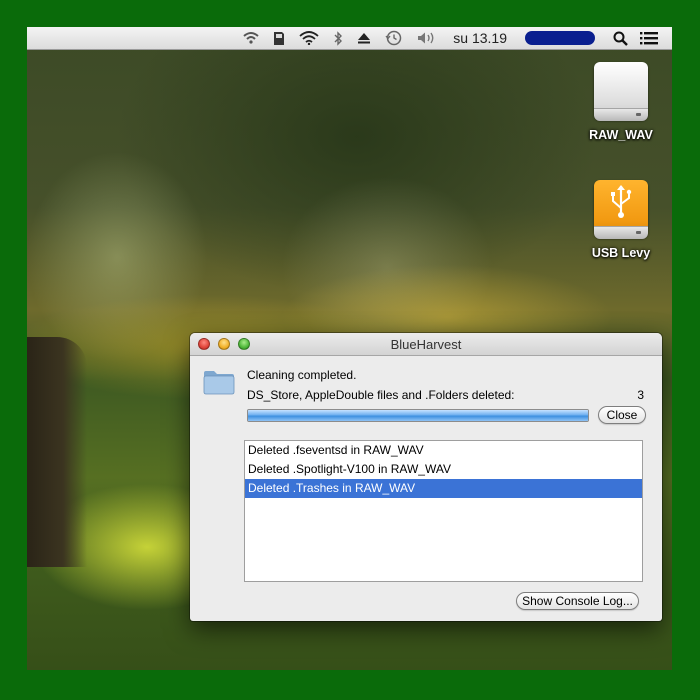 This screenshot has width=700, height=700. I want to click on wifi-icon, so click(309, 38).